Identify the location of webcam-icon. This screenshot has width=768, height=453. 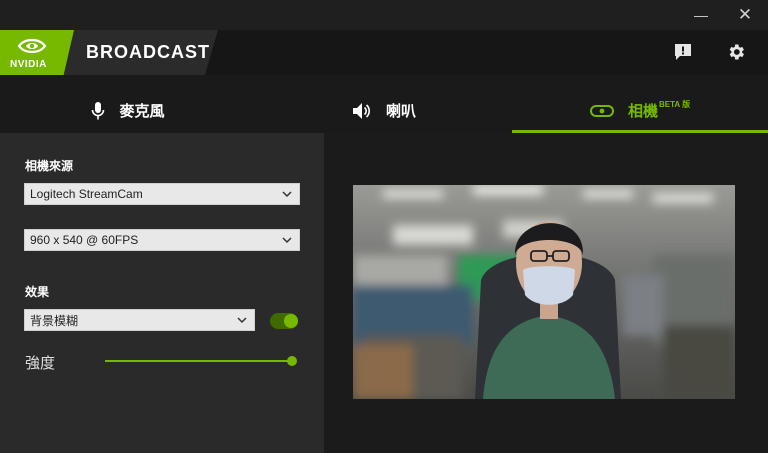
(601, 110).